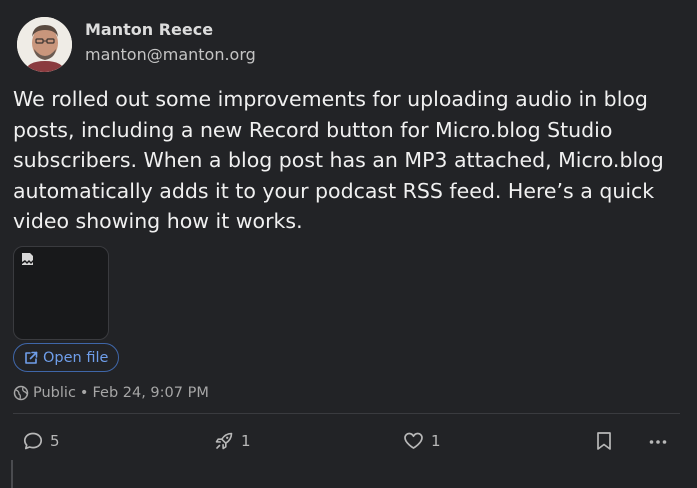 Image resolution: width=697 pixels, height=488 pixels. I want to click on heart-icon, so click(413, 440).